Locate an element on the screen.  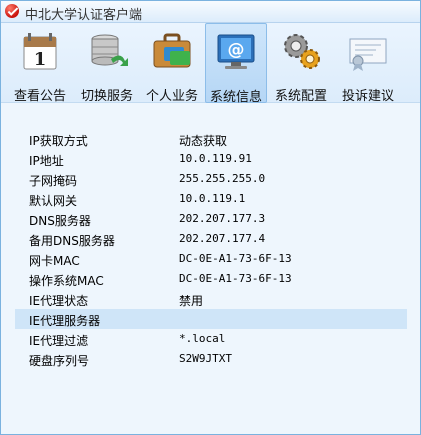
info-label: 默认网关 is located at coordinates (53, 201).